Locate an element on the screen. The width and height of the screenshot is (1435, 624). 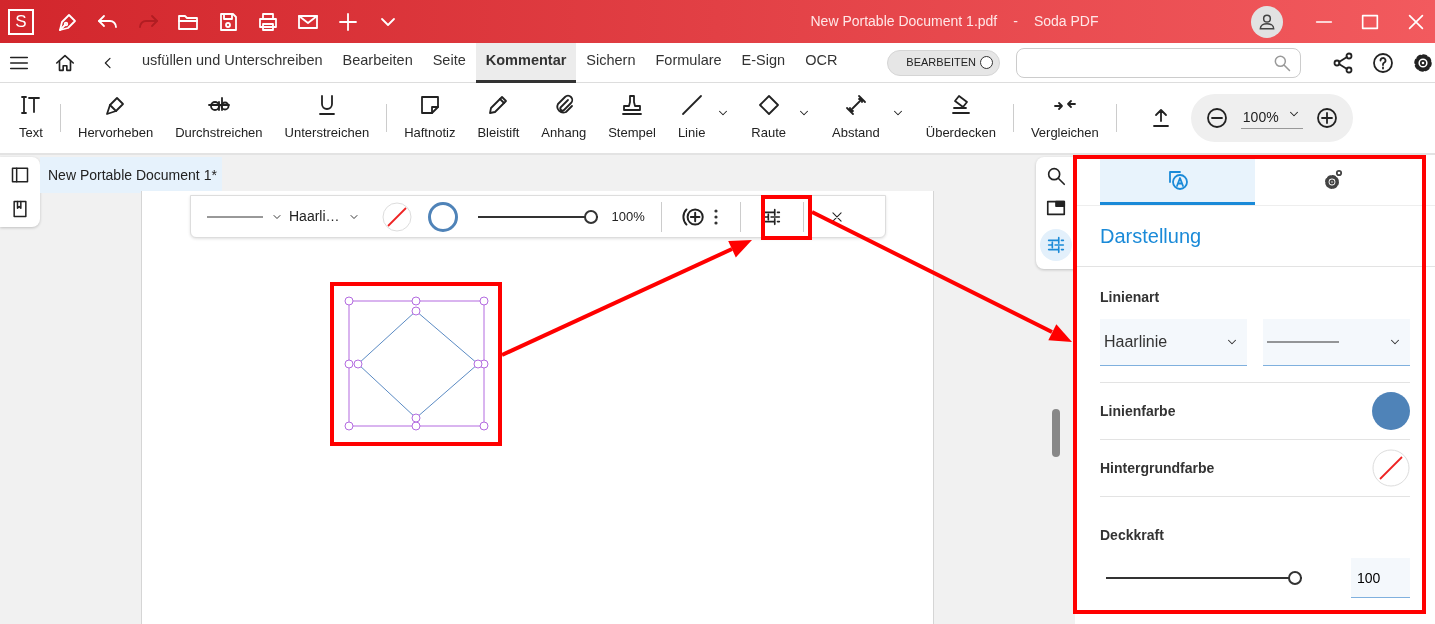
document-tab: New Portable Document 1* is located at coordinates (131, 175).